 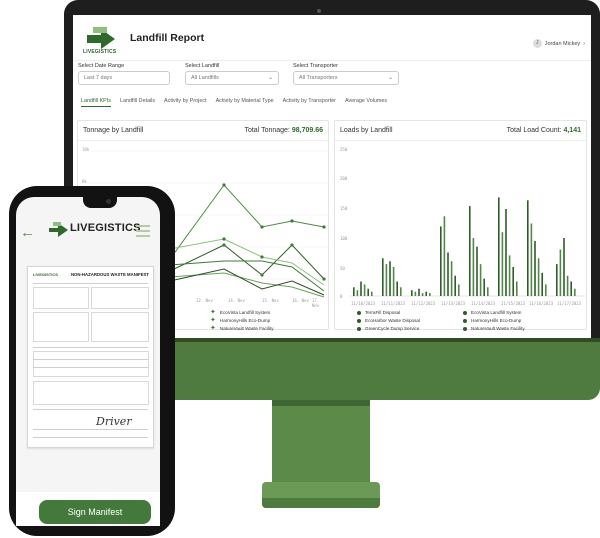 What do you see at coordinates (100, 52) in the screenshot?
I see `brand-name: LIVEGISTICS` at bounding box center [100, 52].